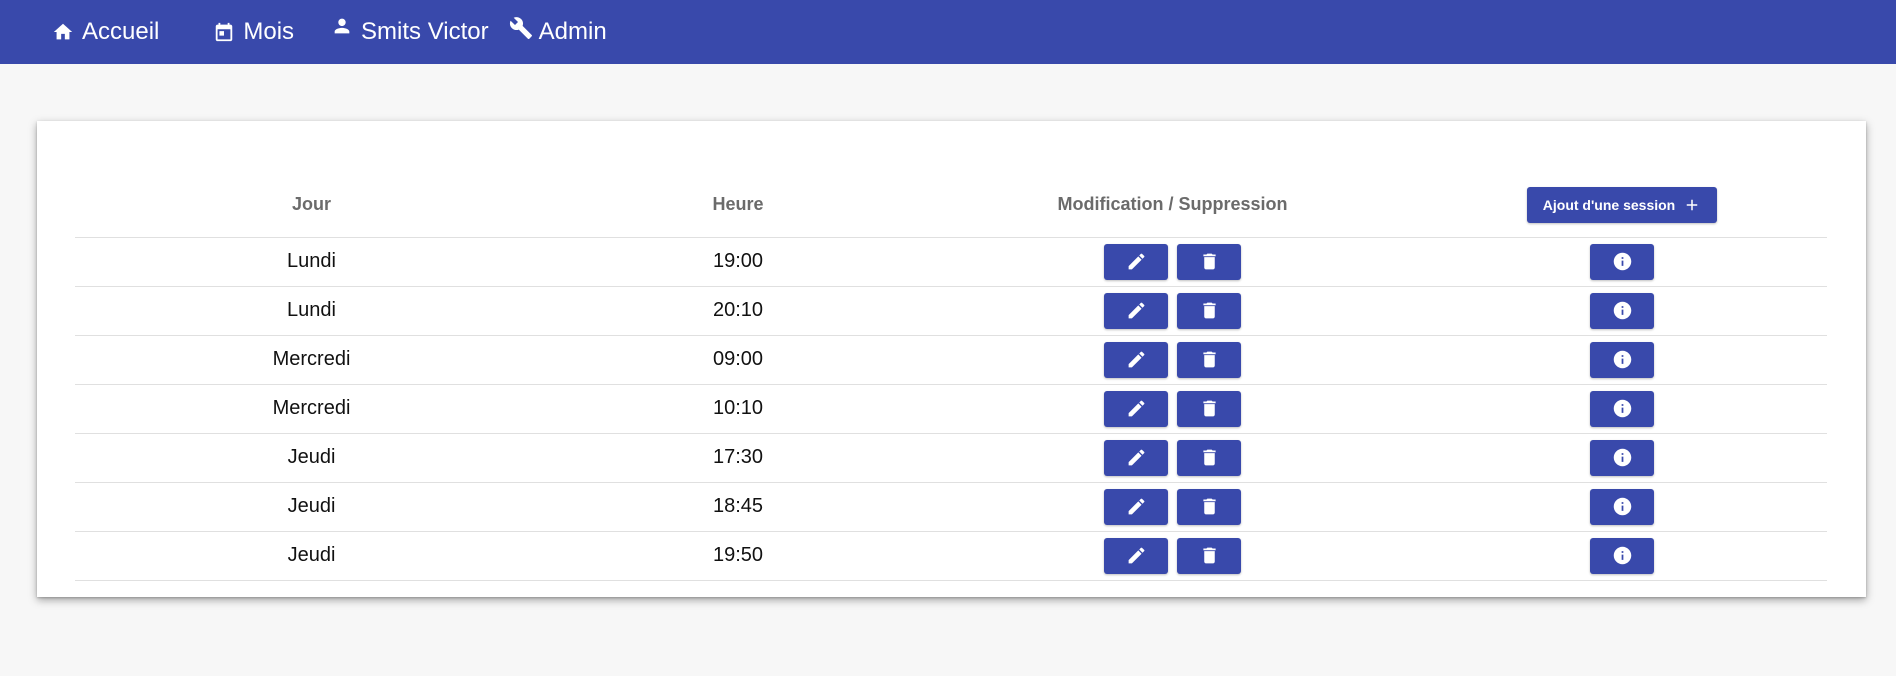  I want to click on nav-admin: Admin, so click(558, 31).